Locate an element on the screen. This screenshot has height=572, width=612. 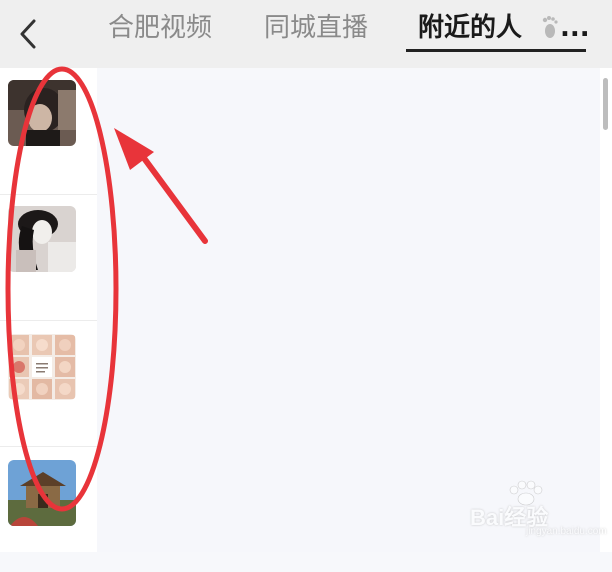
tab-nearby-people: 附近的人 is located at coordinates (470, 28).